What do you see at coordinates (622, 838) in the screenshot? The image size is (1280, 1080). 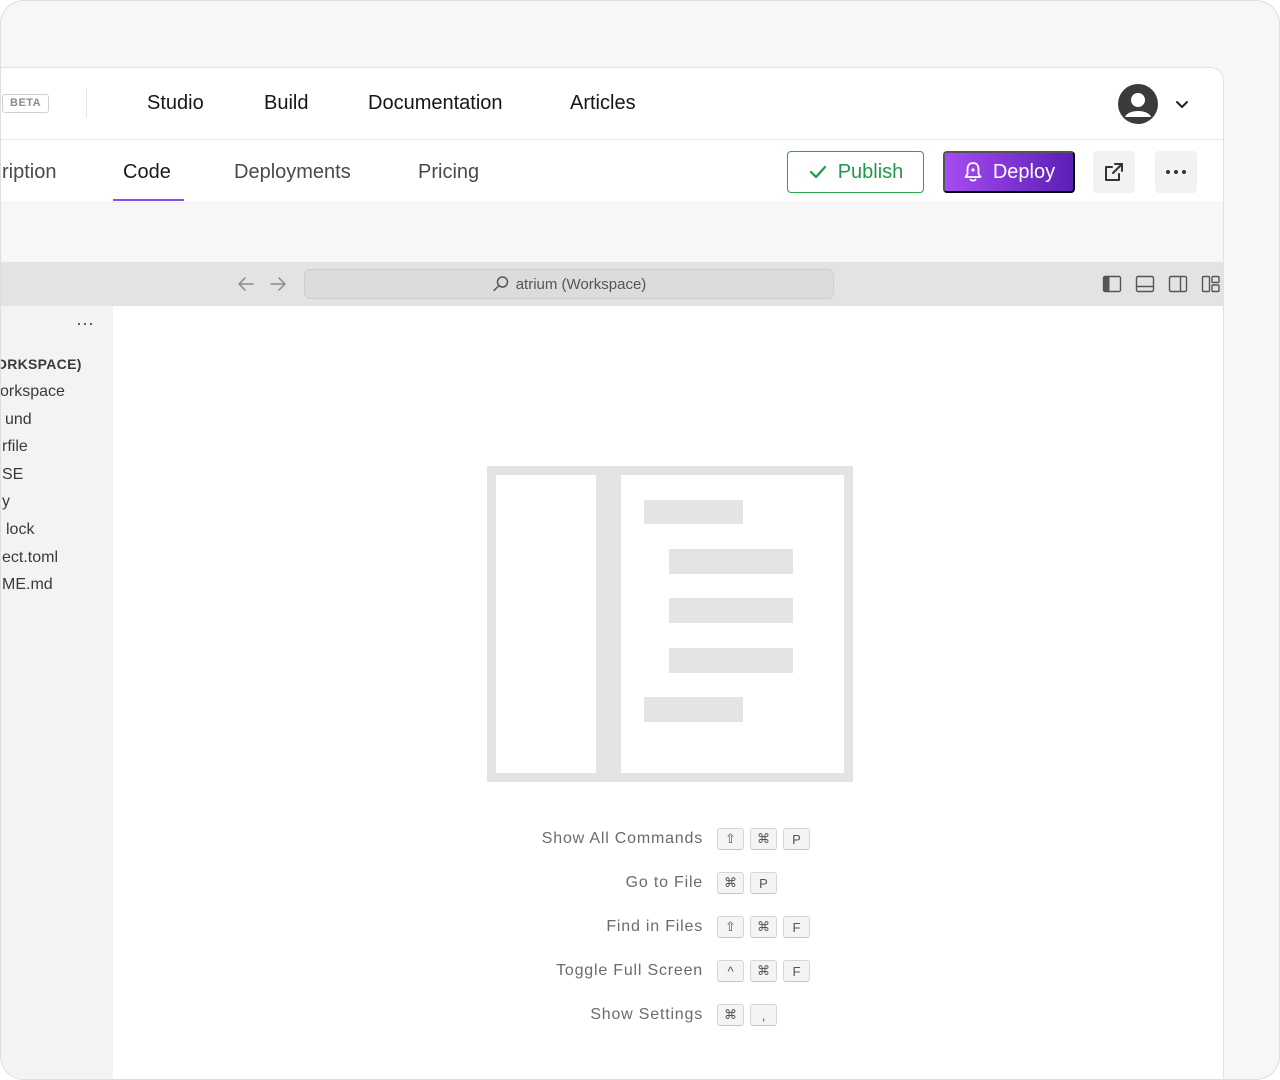 I see `shortcut-label: Show All Commands` at bounding box center [622, 838].